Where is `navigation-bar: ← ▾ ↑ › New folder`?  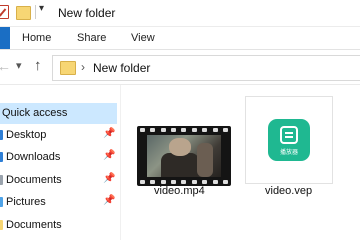 navigation-bar: ← ▾ ↑ › New folder is located at coordinates (180, 67).